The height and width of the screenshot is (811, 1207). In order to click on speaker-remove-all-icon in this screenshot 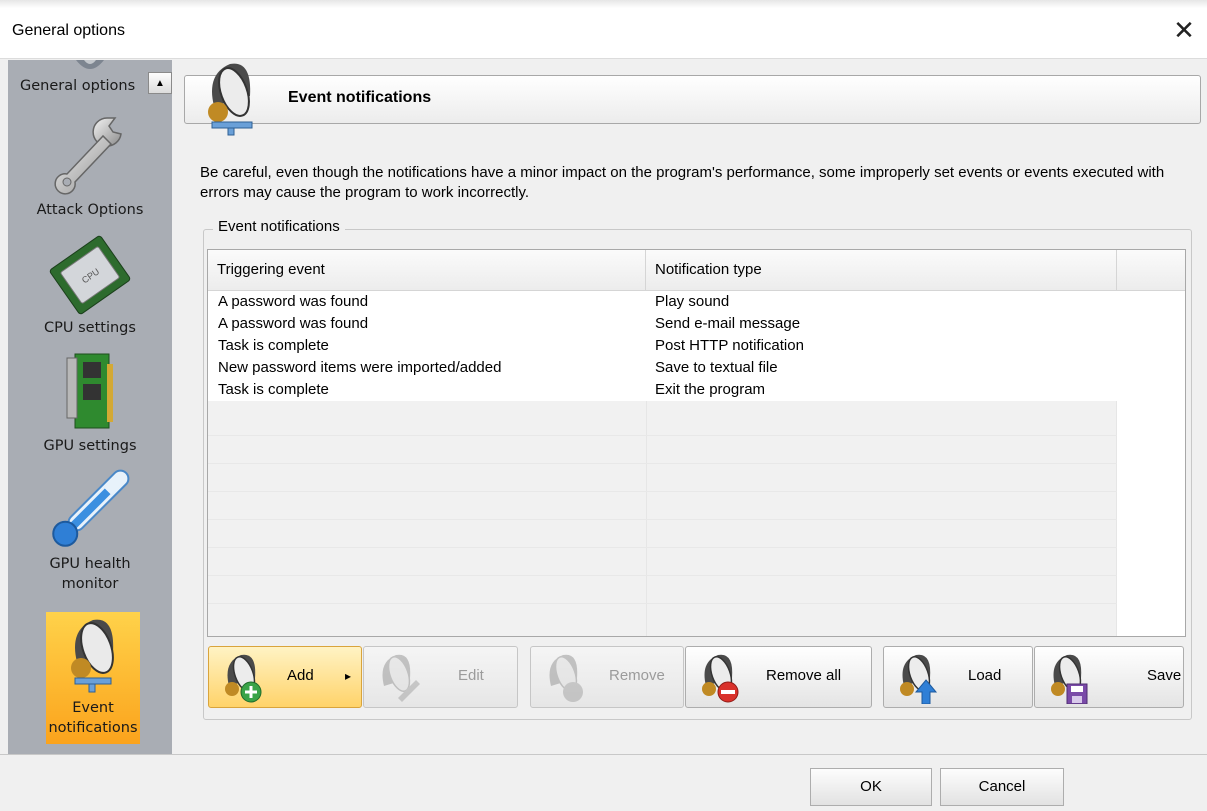, I will do `click(720, 678)`.